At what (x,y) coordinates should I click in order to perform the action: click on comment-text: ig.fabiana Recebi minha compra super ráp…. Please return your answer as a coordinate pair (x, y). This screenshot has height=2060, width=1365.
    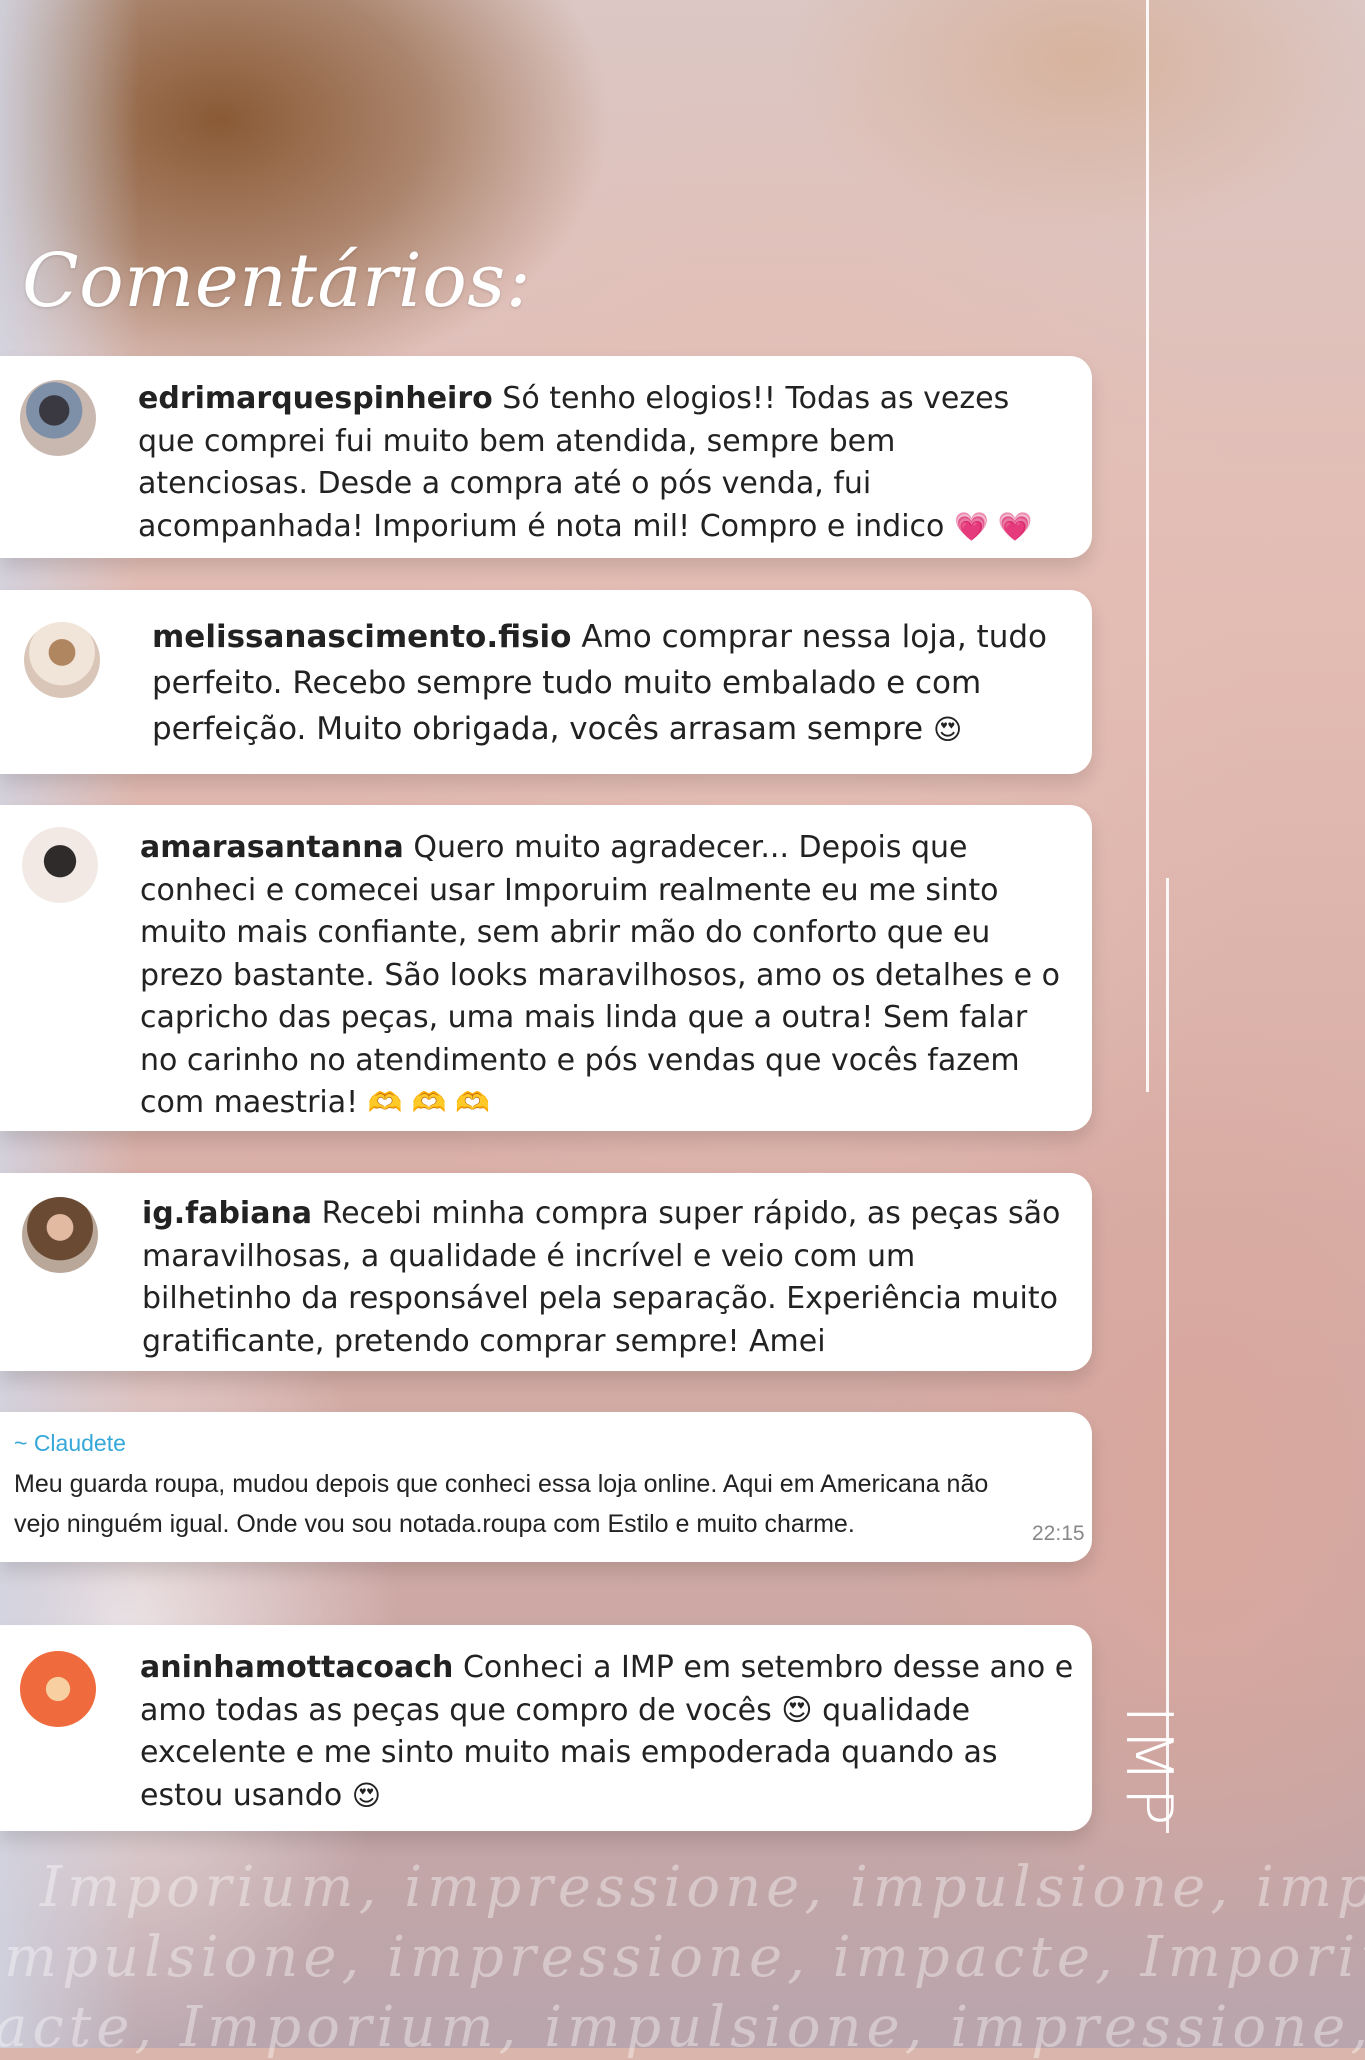
    Looking at the image, I should click on (602, 1278).